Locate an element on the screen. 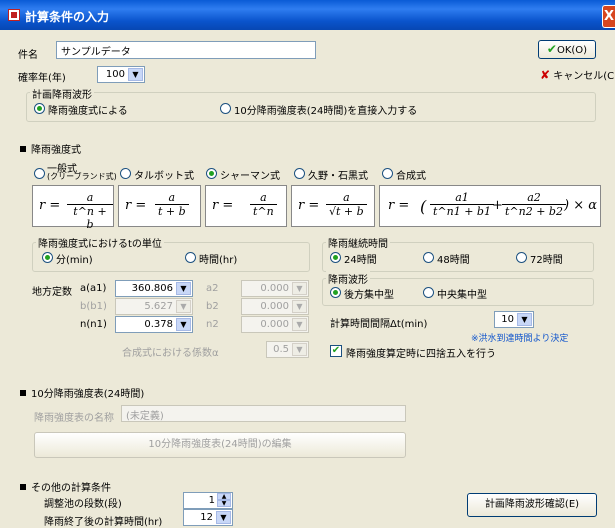 The image size is (615, 528). radio-talbot is located at coordinates (125, 173).